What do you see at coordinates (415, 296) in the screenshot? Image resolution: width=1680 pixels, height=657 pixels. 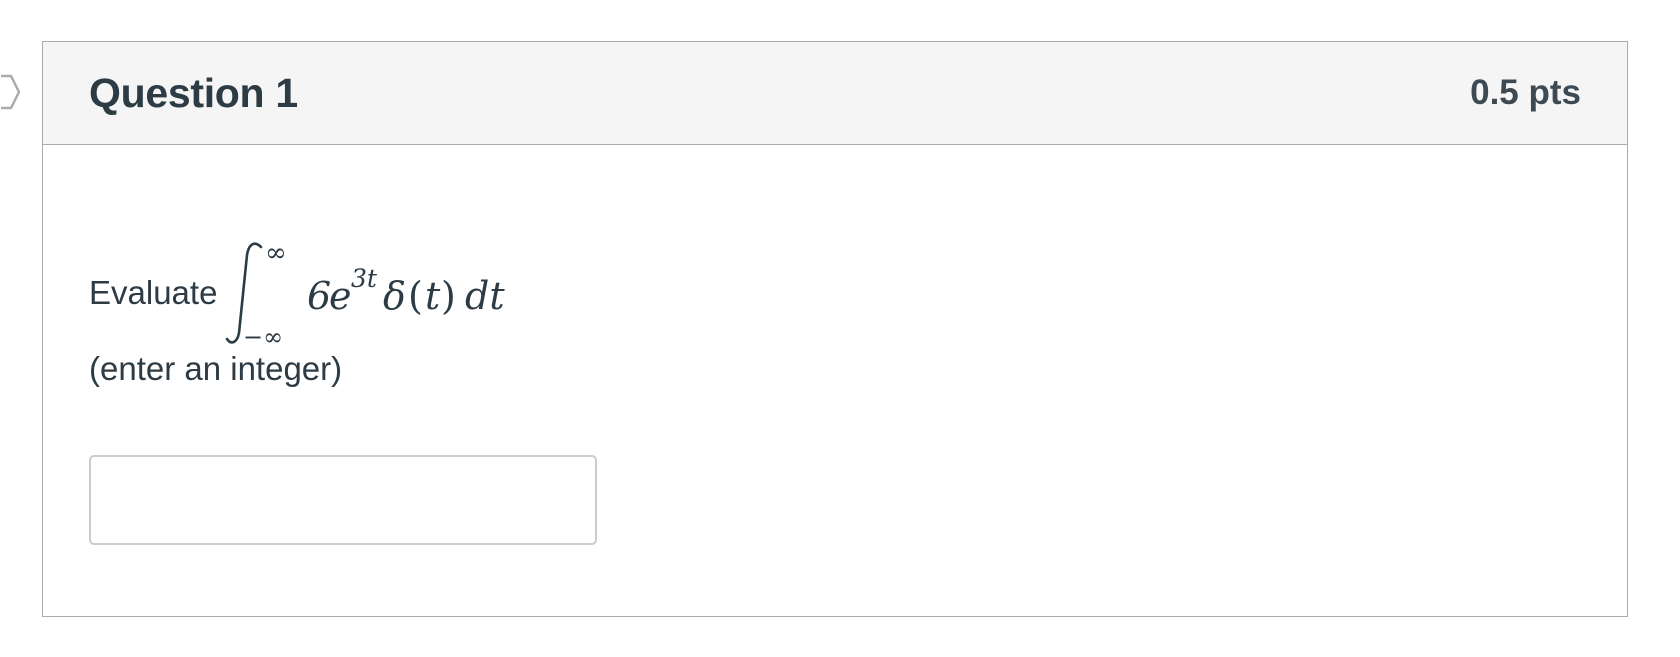 I see `formula-open-paren: (` at bounding box center [415, 296].